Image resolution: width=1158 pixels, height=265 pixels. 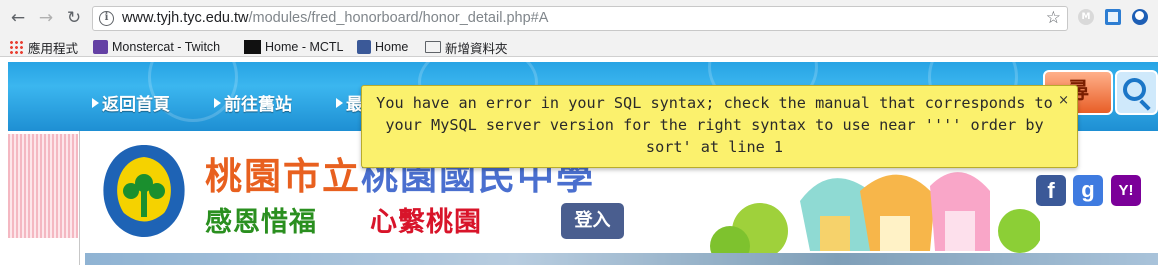 I want to click on bookmark-label: Monstercat - Twitch, so click(x=166, y=47).